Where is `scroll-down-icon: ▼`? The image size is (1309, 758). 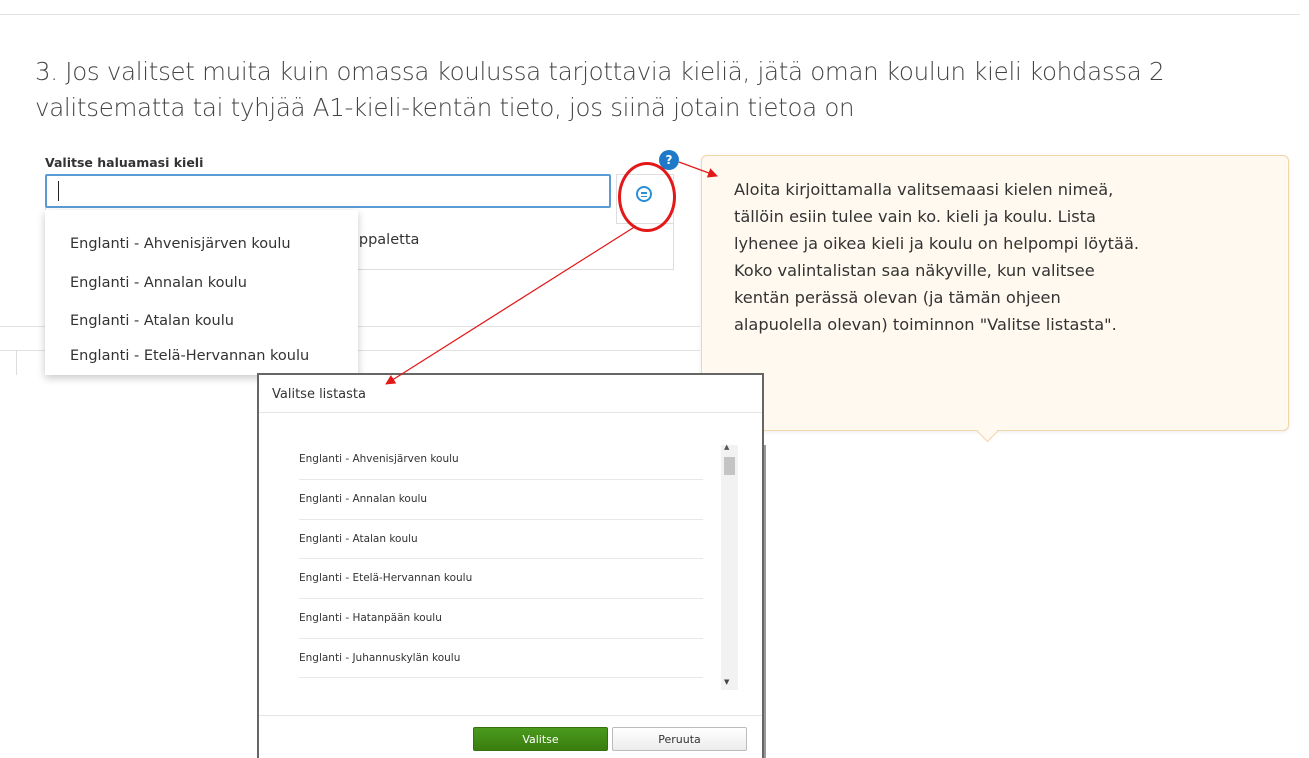
scroll-down-icon: ▼ is located at coordinates (726, 682).